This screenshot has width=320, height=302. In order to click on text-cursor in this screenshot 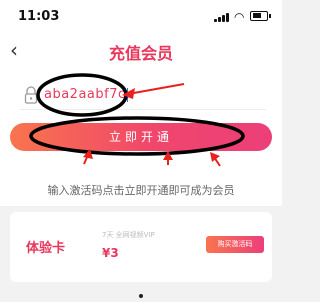, I will do `click(127, 94)`.